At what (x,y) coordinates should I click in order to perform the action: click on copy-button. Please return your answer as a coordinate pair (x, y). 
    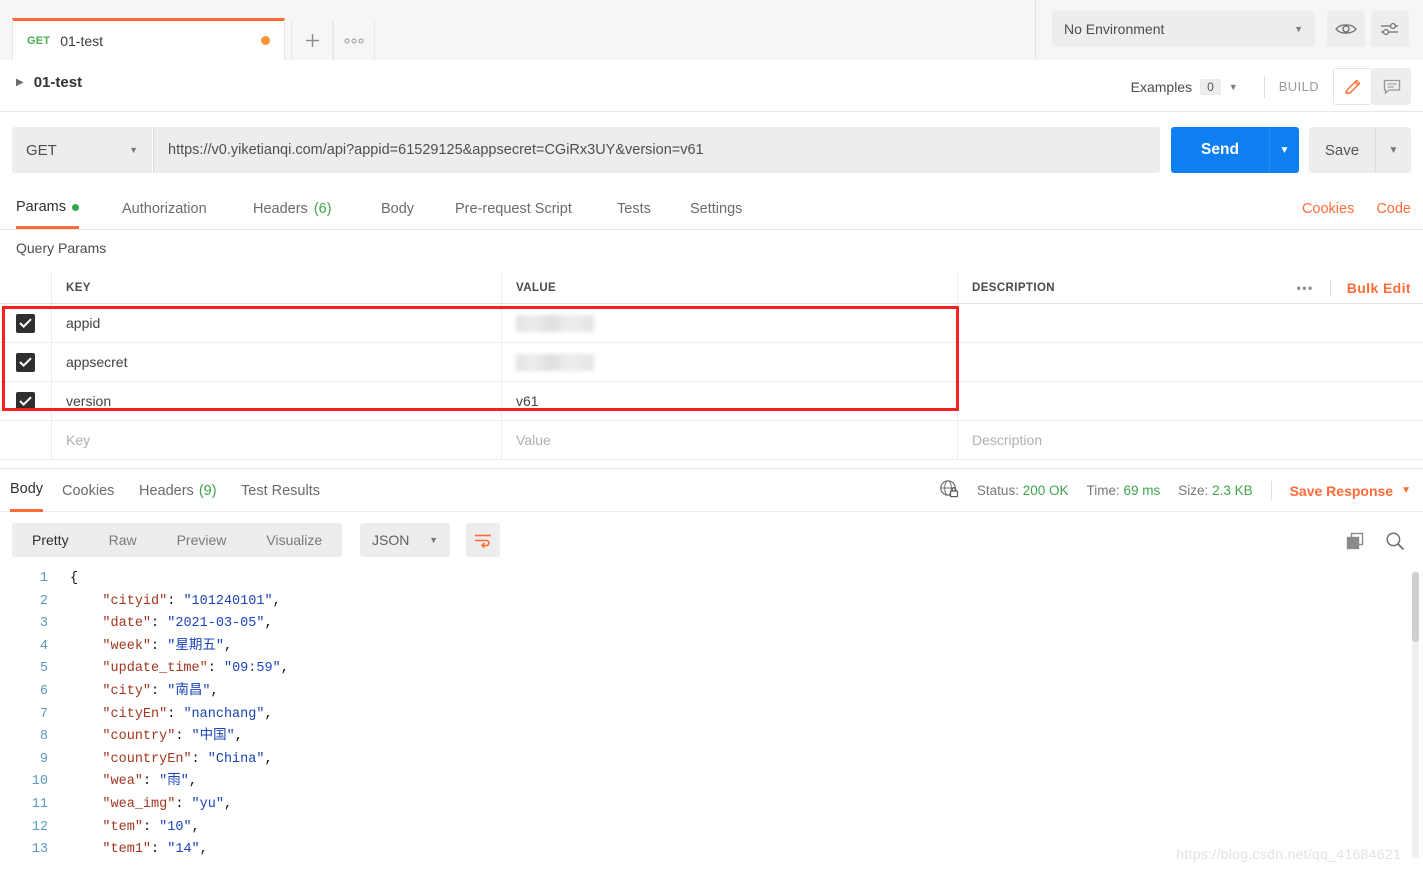
    Looking at the image, I should click on (1355, 543).